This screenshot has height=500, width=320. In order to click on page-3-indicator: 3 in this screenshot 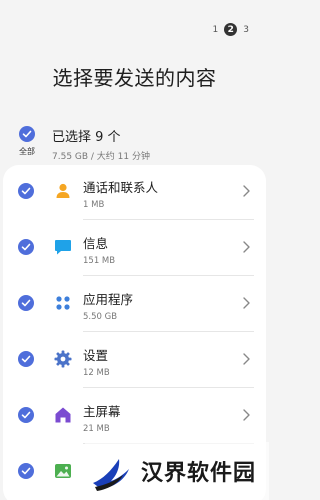, I will do `click(246, 29)`.